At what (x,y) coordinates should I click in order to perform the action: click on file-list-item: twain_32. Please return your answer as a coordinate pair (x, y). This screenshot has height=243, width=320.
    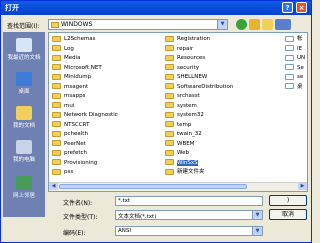
    Looking at the image, I should click on (183, 134).